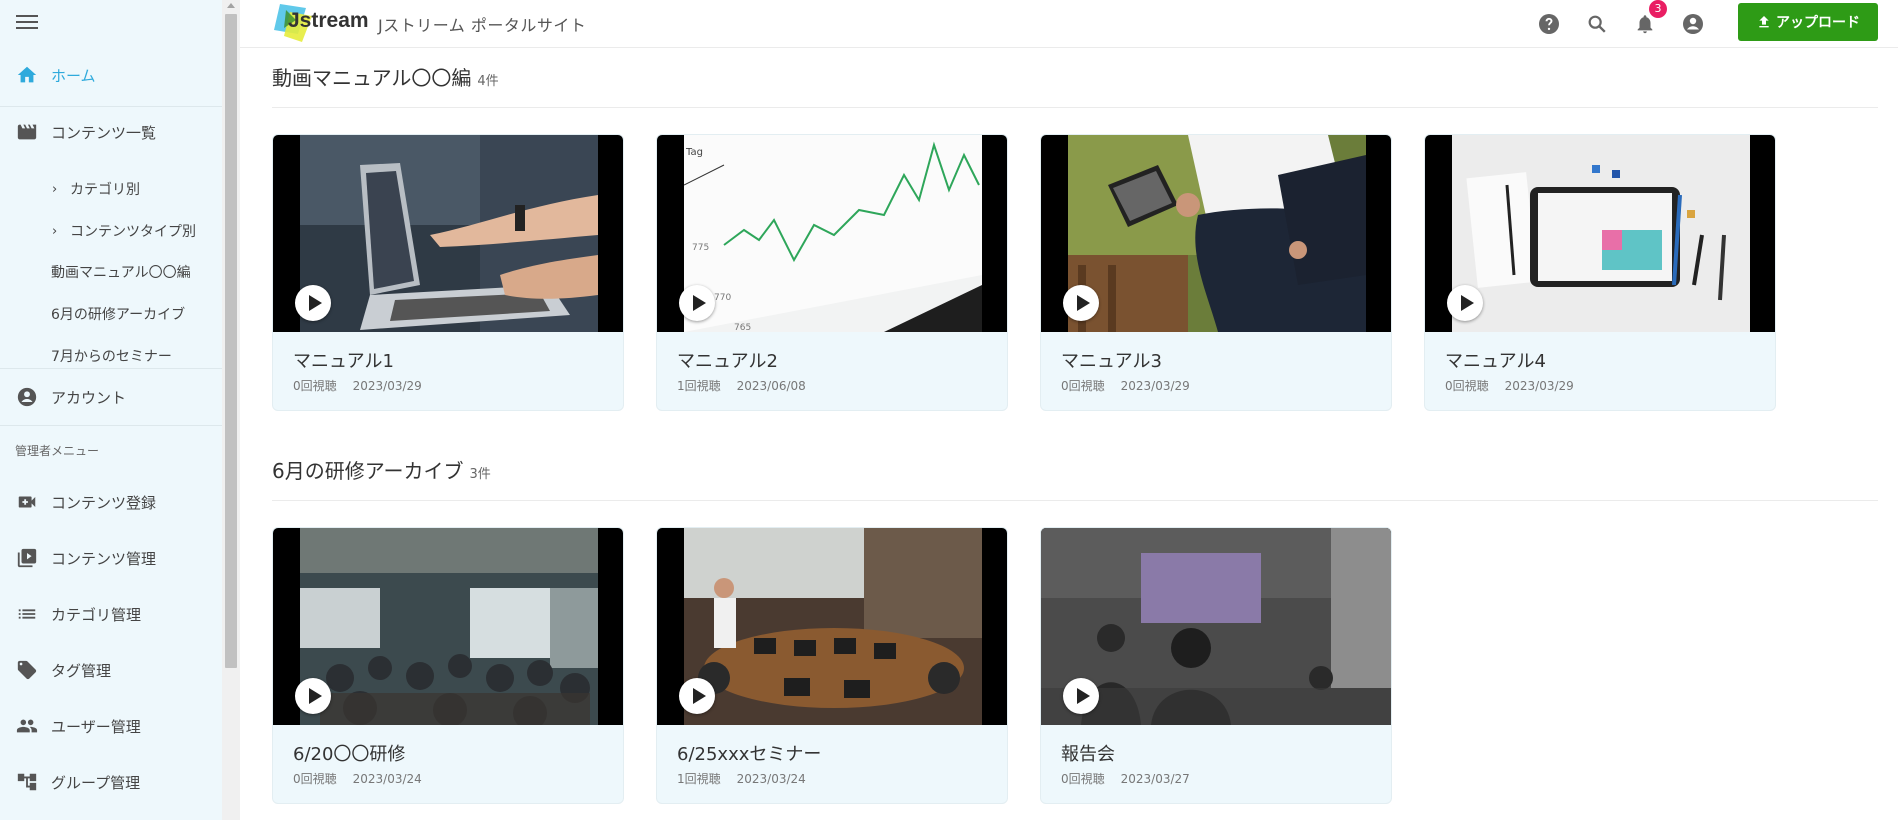  I want to click on hamburger-icon, so click(27, 22).